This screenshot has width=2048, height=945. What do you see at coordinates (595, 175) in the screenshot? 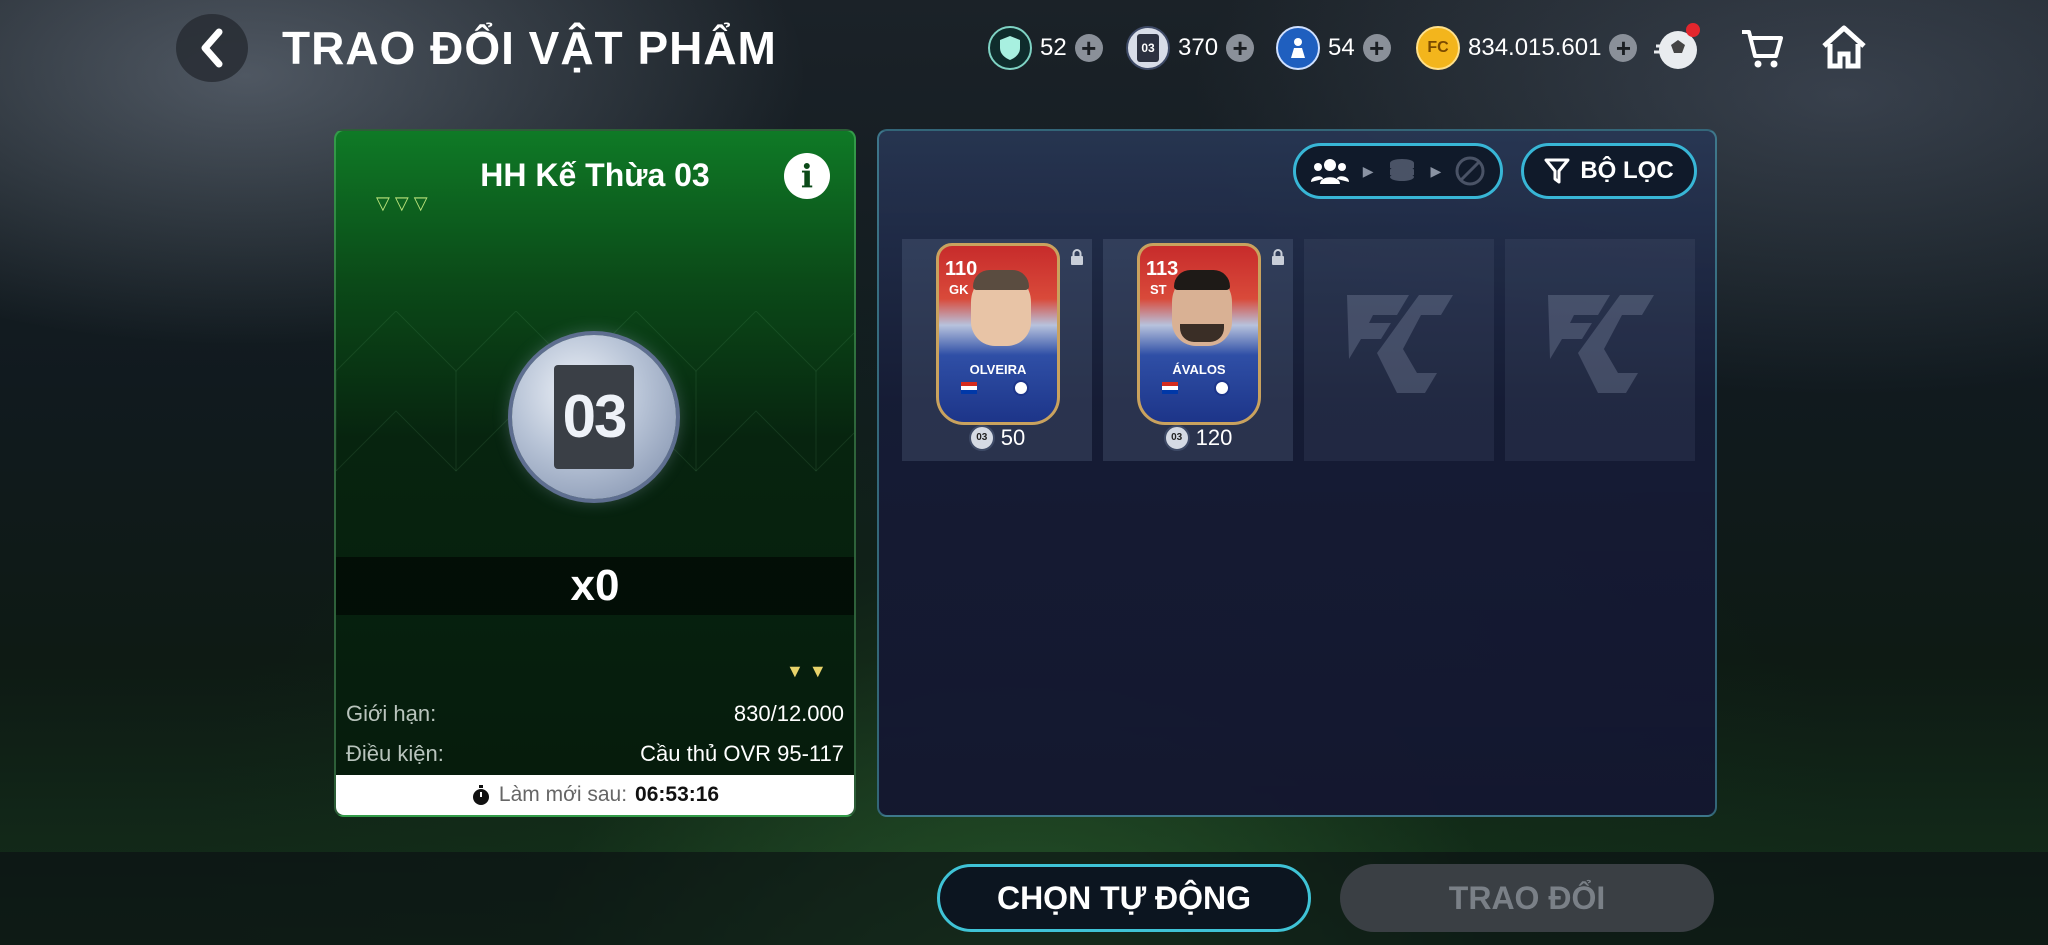
I see `card-title: HH Kế Thừa 03` at bounding box center [595, 175].